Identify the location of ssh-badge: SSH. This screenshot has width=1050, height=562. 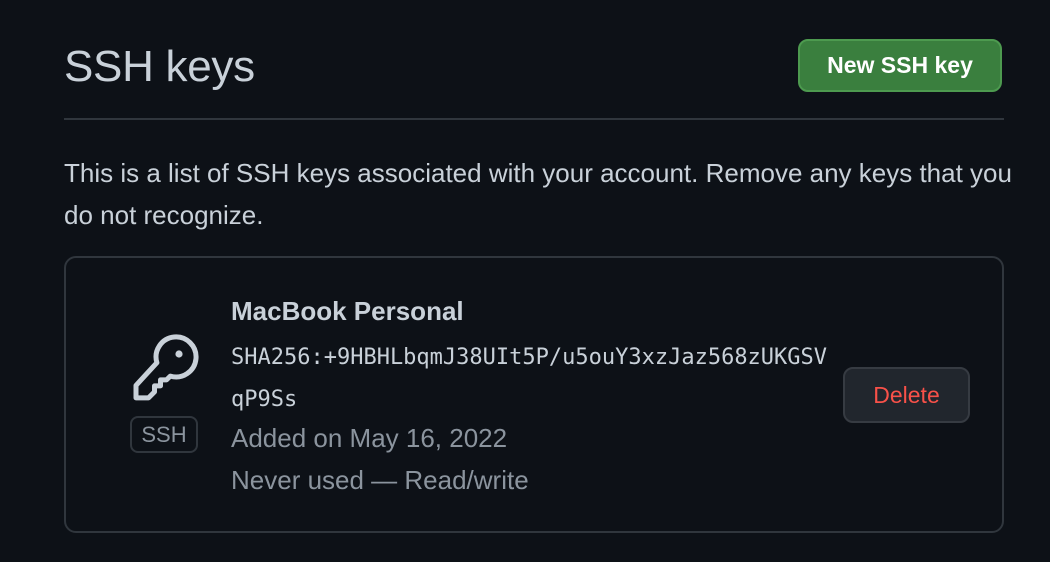
(164, 434).